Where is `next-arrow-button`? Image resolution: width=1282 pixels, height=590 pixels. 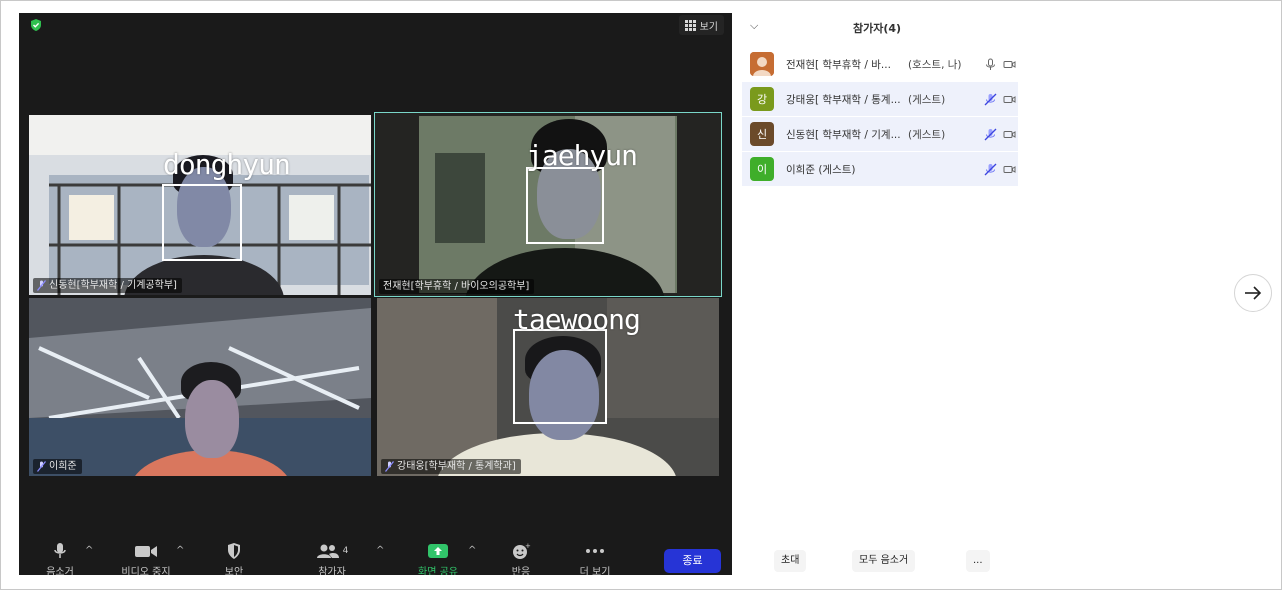 next-arrow-button is located at coordinates (1253, 293).